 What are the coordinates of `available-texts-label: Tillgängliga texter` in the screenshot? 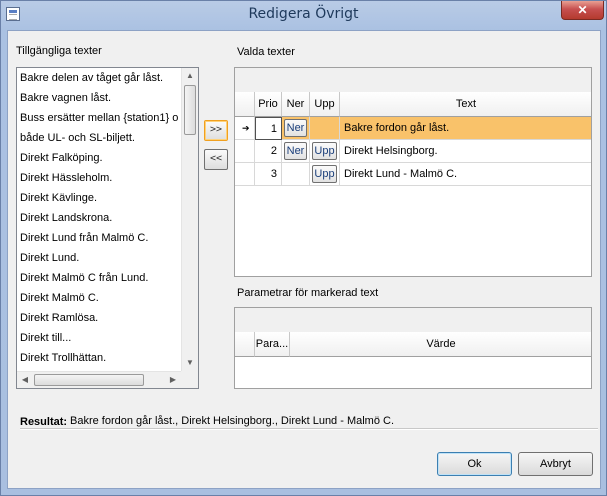 It's located at (59, 51).